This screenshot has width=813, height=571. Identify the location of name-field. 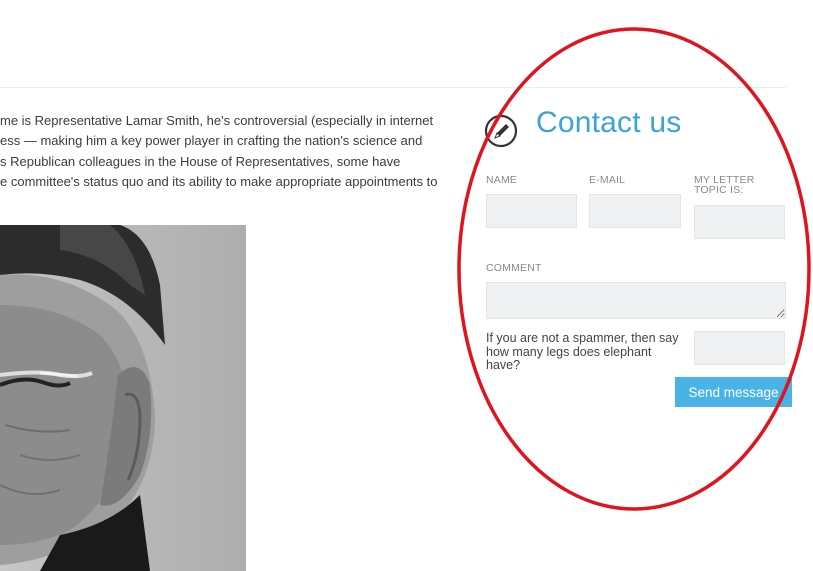
(531, 211).